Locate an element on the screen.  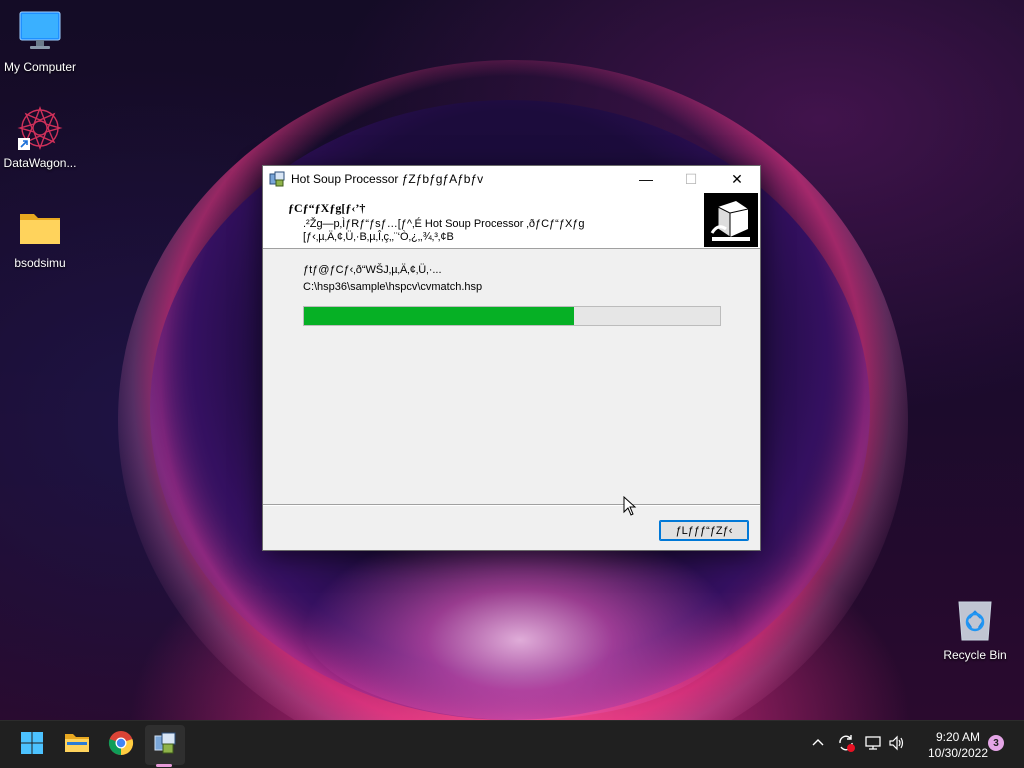
dialog-titlebar: Hot Soup Processor ƒZƒbƒgƒAƒbƒv — ☐ ✕ is located at coordinates (511, 179).